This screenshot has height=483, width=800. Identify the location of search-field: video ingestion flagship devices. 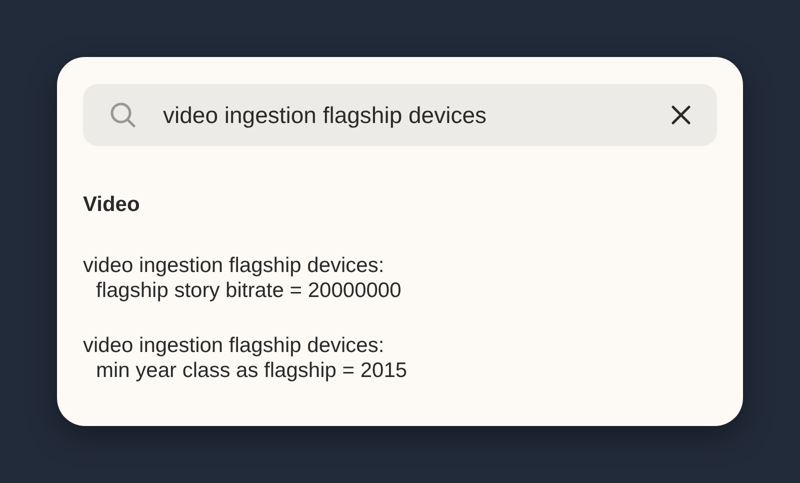
(400, 115).